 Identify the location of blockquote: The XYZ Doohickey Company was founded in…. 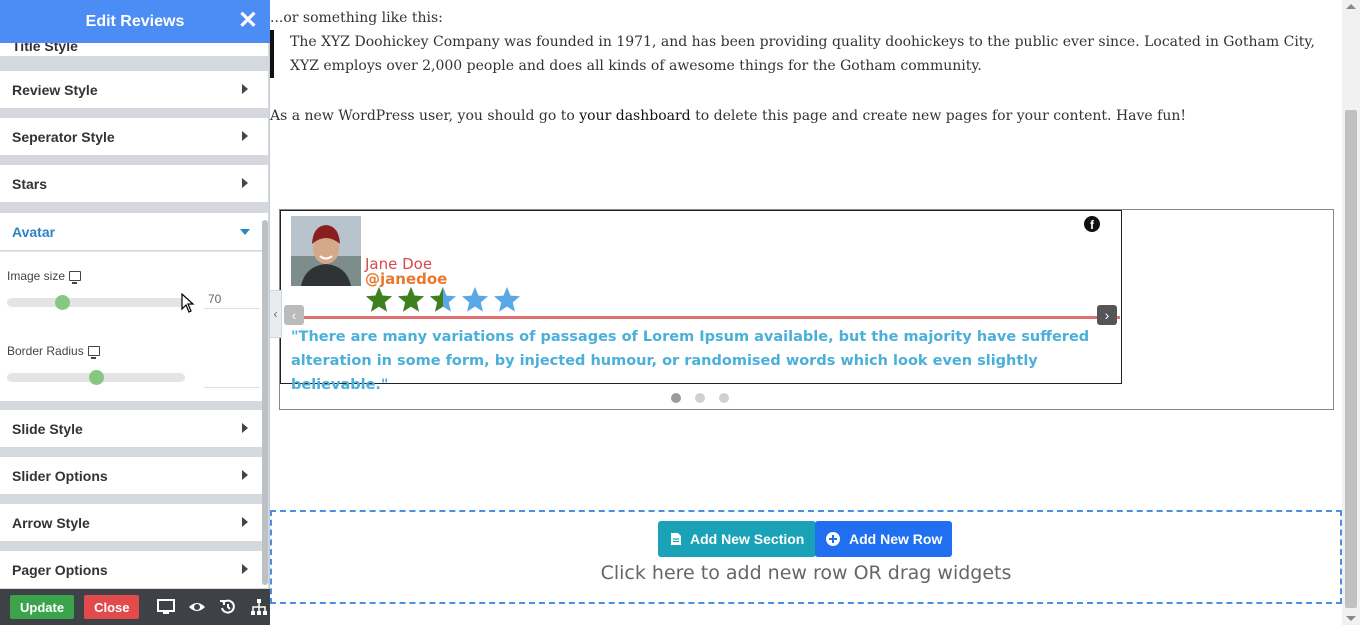
(802, 54).